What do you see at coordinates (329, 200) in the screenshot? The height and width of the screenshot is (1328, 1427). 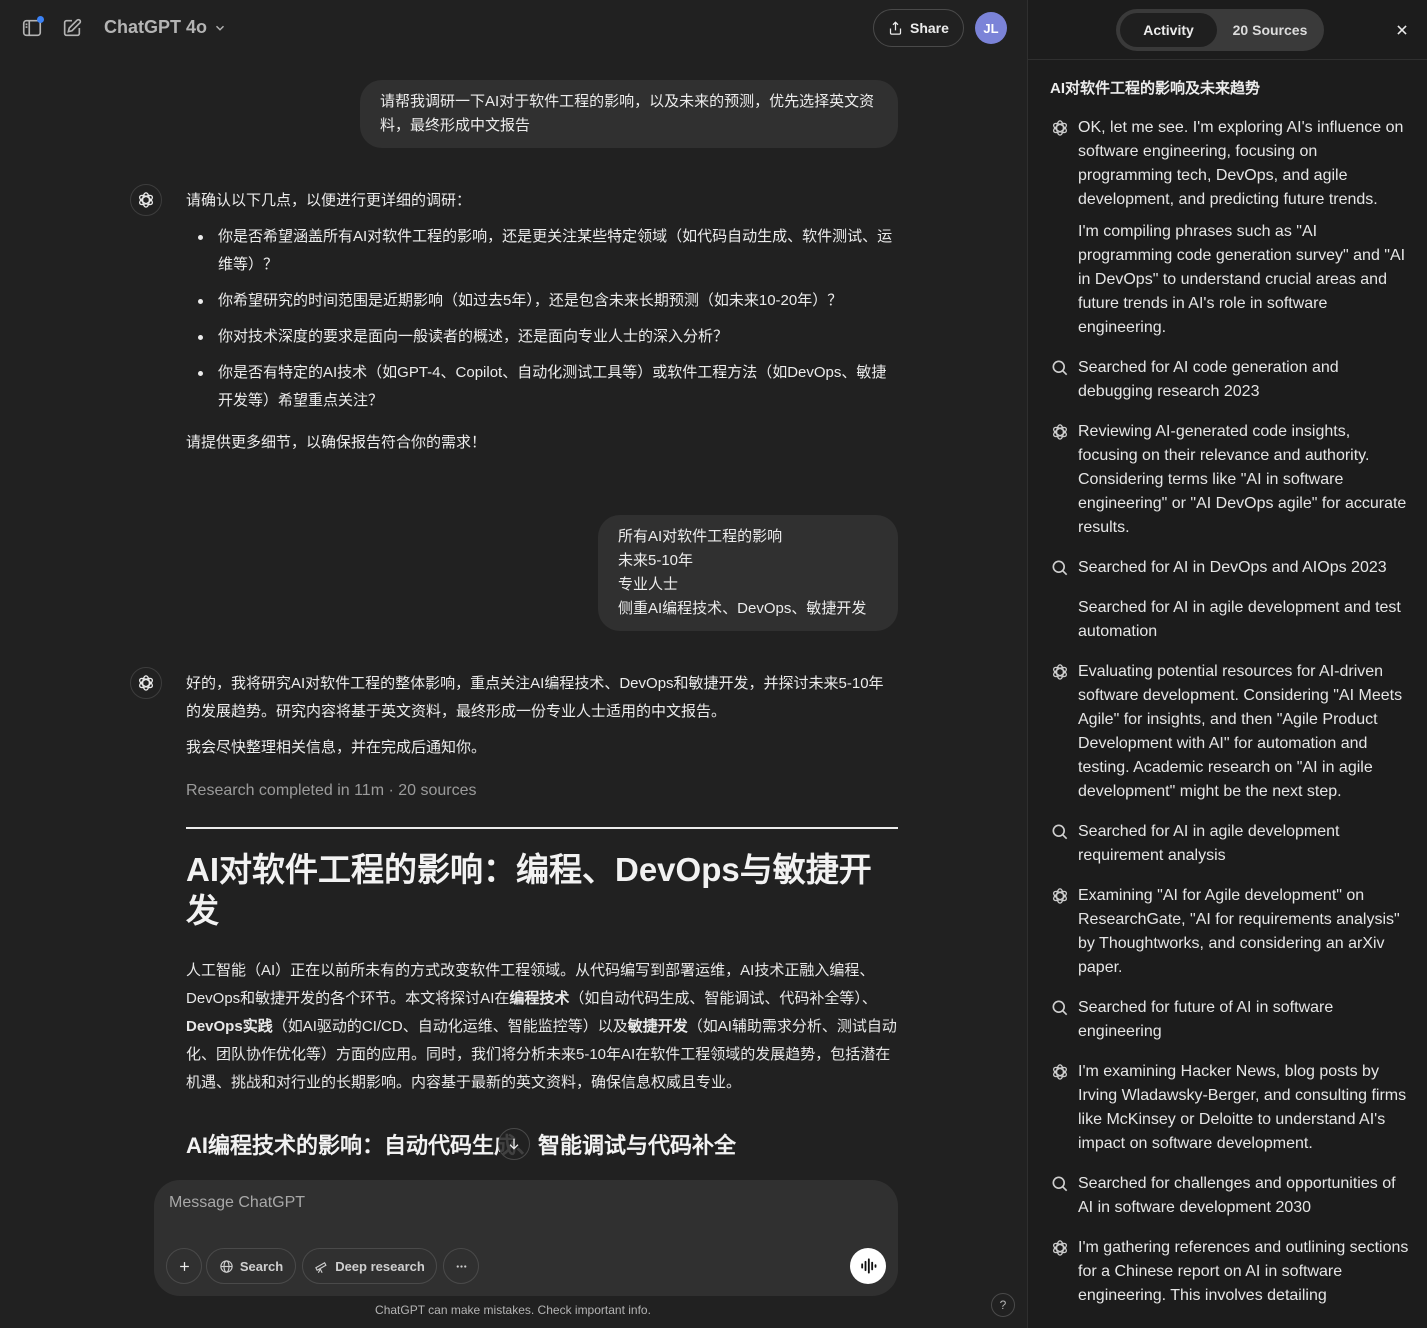 I see `assistant-intro: 请确认以下几点，以便进行更详细的调研：` at bounding box center [329, 200].